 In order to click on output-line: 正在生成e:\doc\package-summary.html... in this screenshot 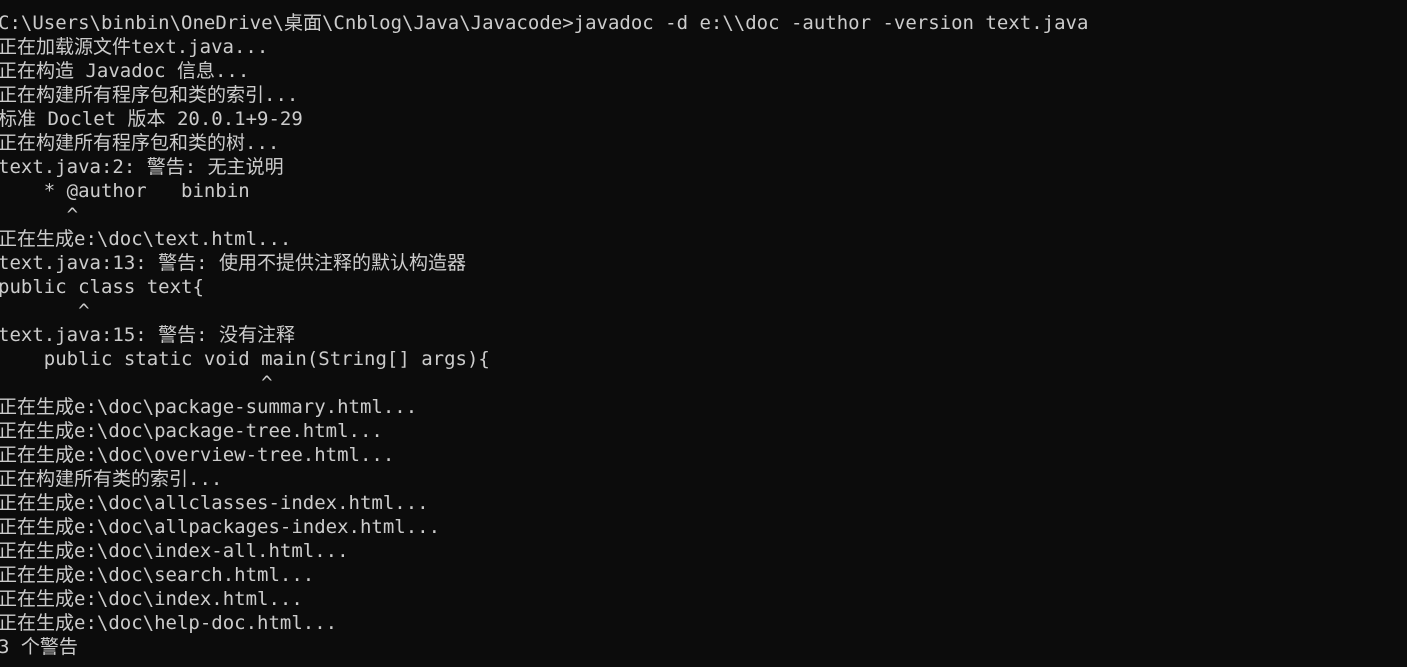, I will do `click(209, 407)`.